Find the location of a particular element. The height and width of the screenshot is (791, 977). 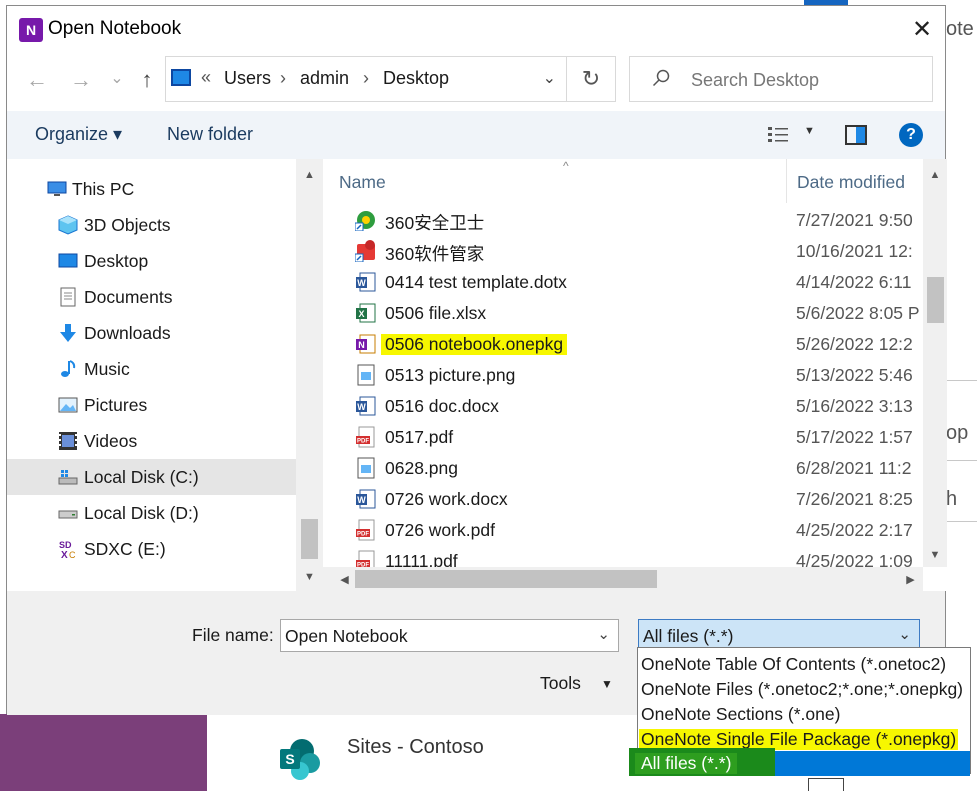

onenote-icon: N is located at coordinates (366, 344).